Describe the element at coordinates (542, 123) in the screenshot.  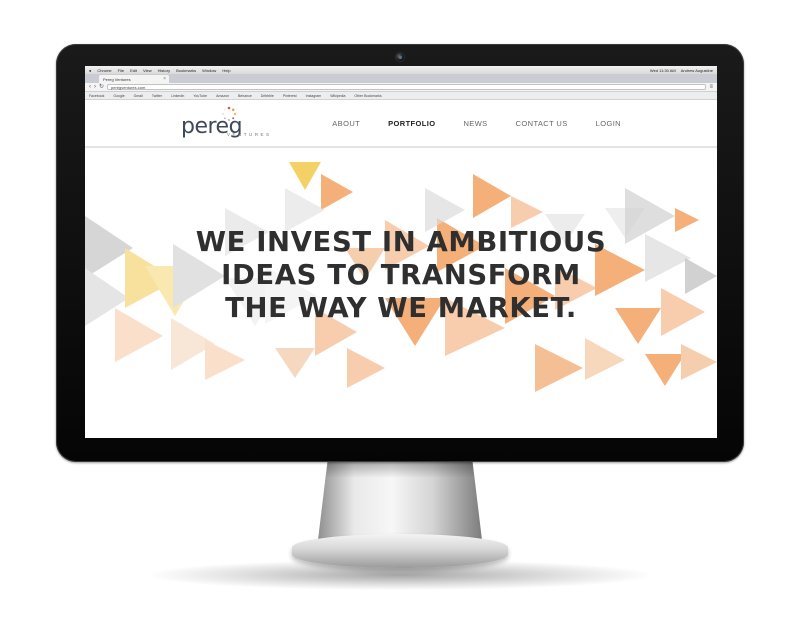
I see `nav-contact-us: CONTACT US` at that location.